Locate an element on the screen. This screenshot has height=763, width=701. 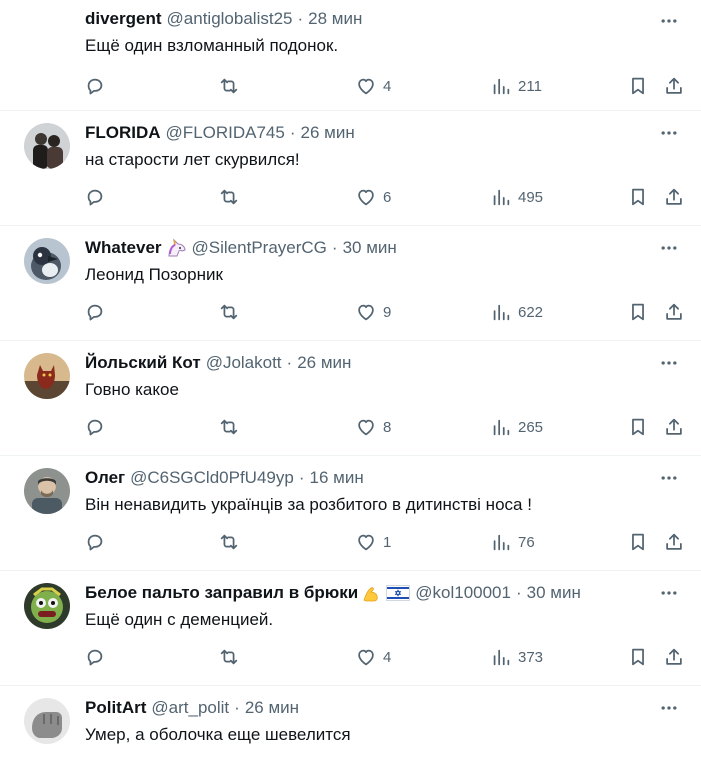
author-handle: @C6SGCld0PfU49yp is located at coordinates (212, 478).